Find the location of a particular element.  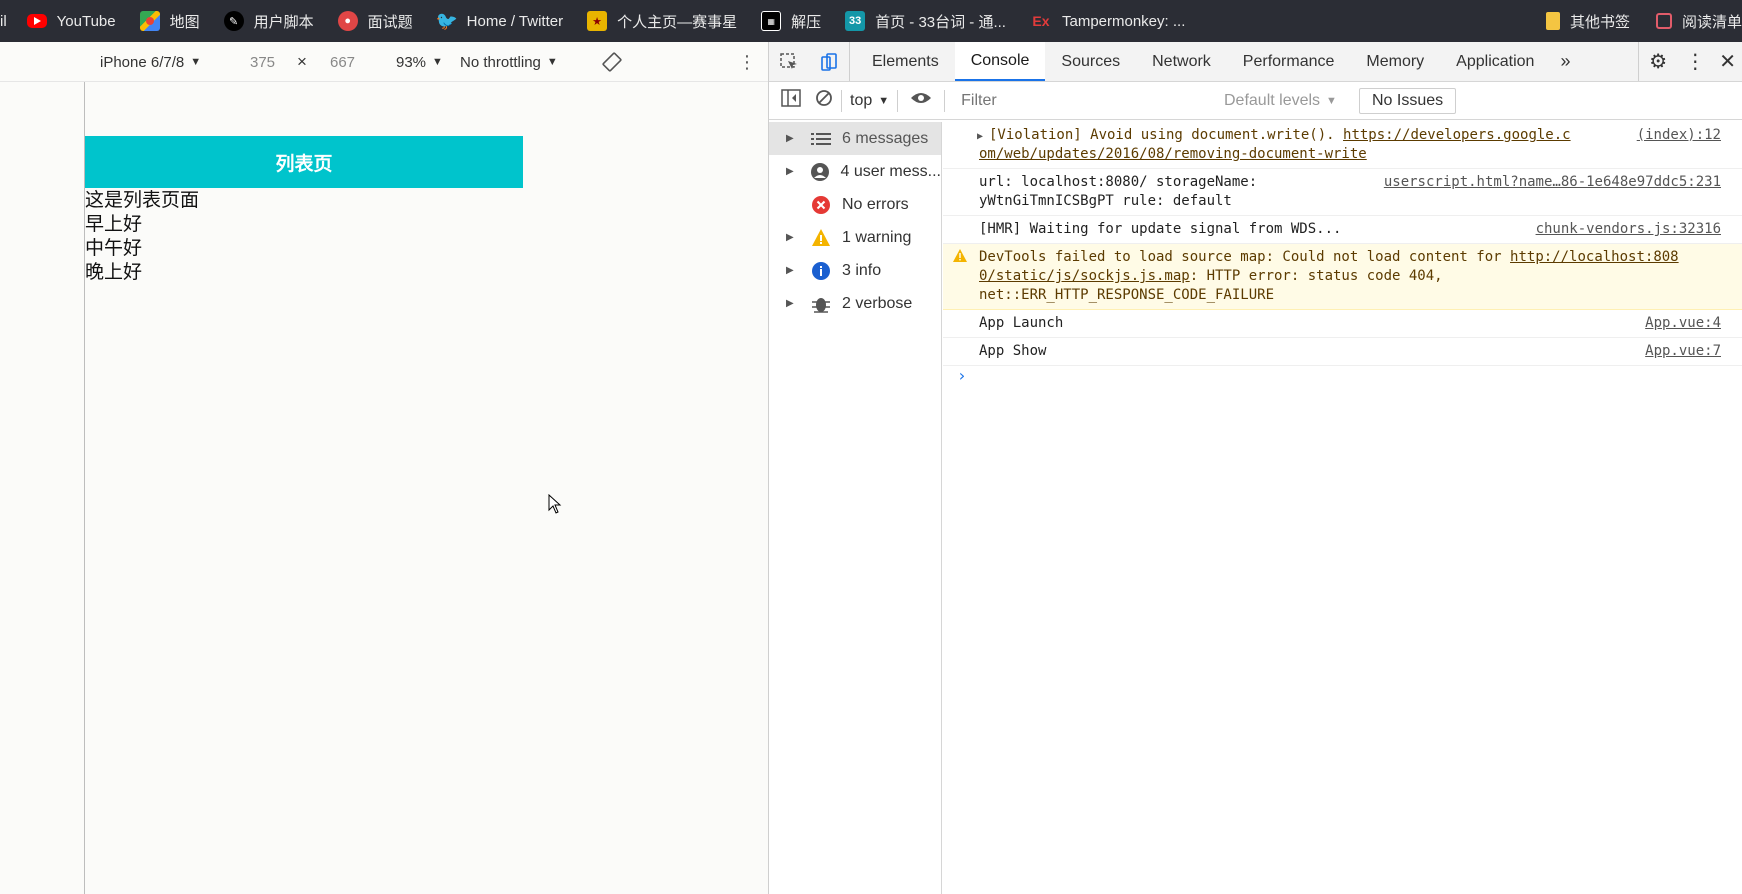

bookmark-interview: ● 面试题 is located at coordinates (375, 21).